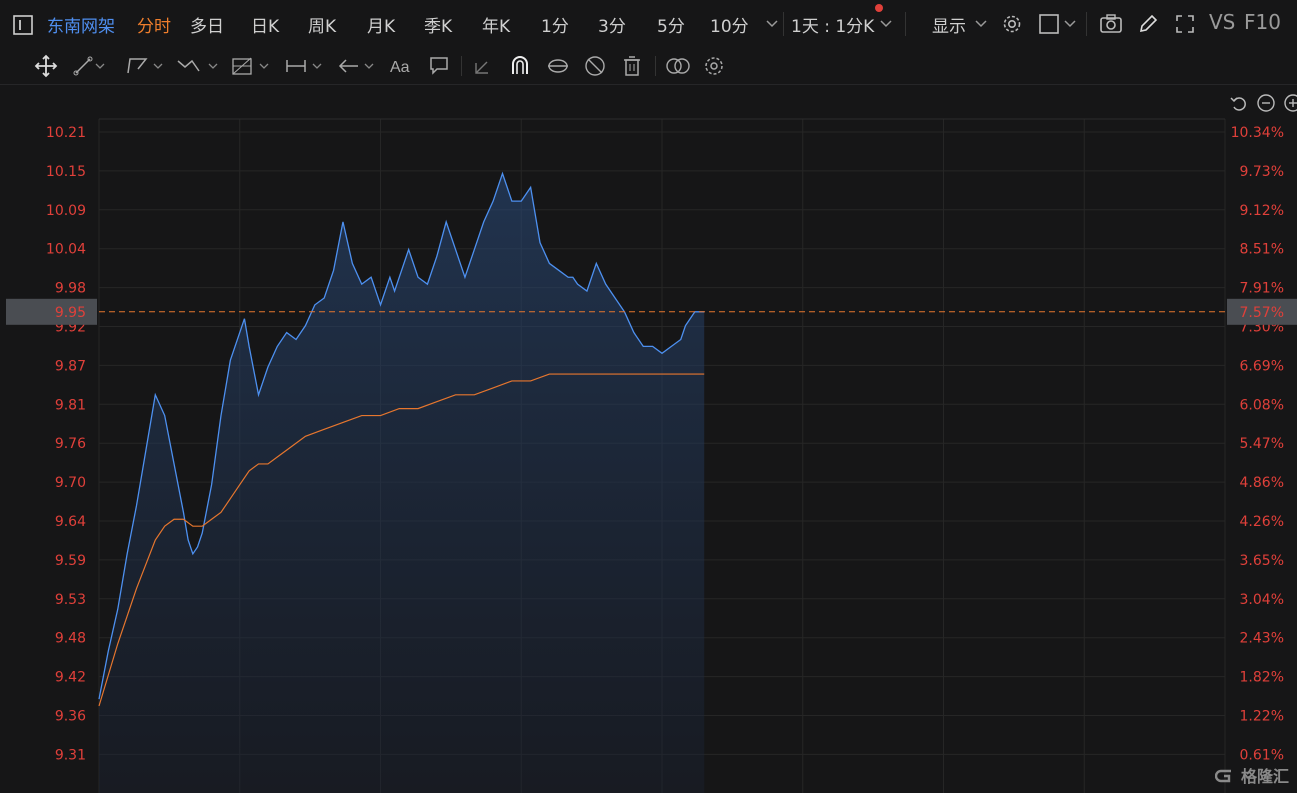 The height and width of the screenshot is (793, 1297). I want to click on tab-quarterly-k: 季K, so click(438, 24).